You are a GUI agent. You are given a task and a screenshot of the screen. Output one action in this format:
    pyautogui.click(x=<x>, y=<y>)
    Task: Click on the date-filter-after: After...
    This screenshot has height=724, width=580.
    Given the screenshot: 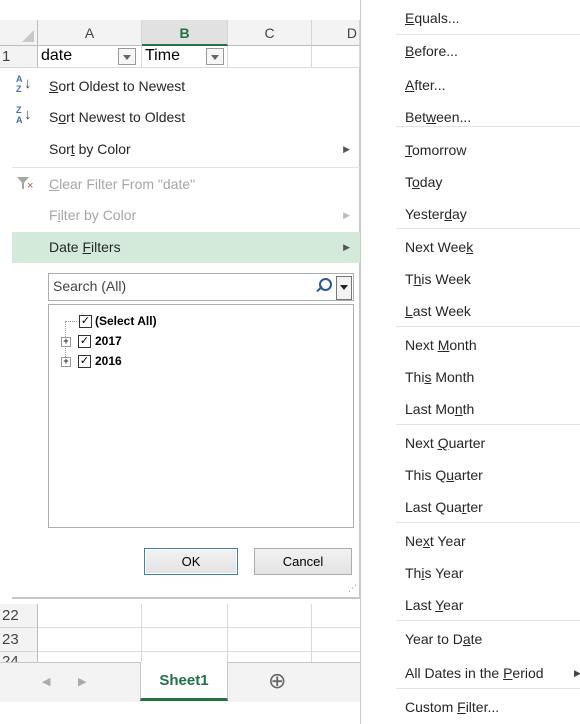 What is the action you would take?
    pyautogui.click(x=486, y=85)
    